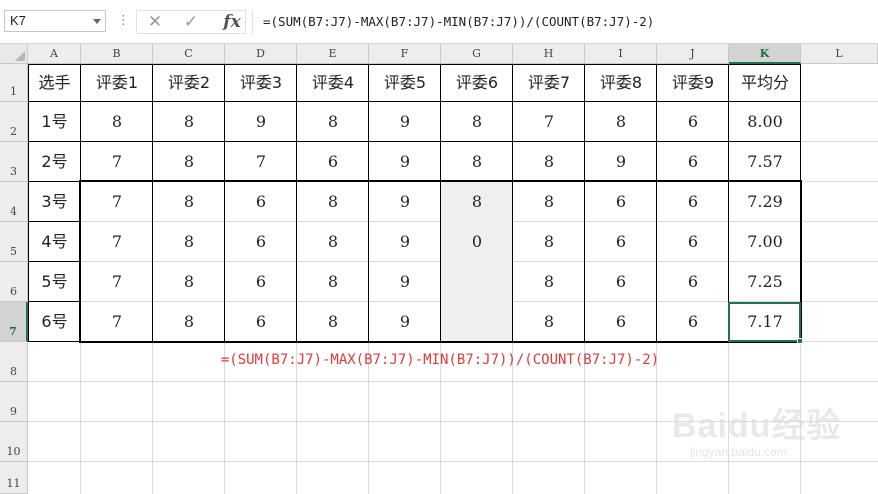 The image size is (878, 494). What do you see at coordinates (54, 54) in the screenshot?
I see `column-header-a: A` at bounding box center [54, 54].